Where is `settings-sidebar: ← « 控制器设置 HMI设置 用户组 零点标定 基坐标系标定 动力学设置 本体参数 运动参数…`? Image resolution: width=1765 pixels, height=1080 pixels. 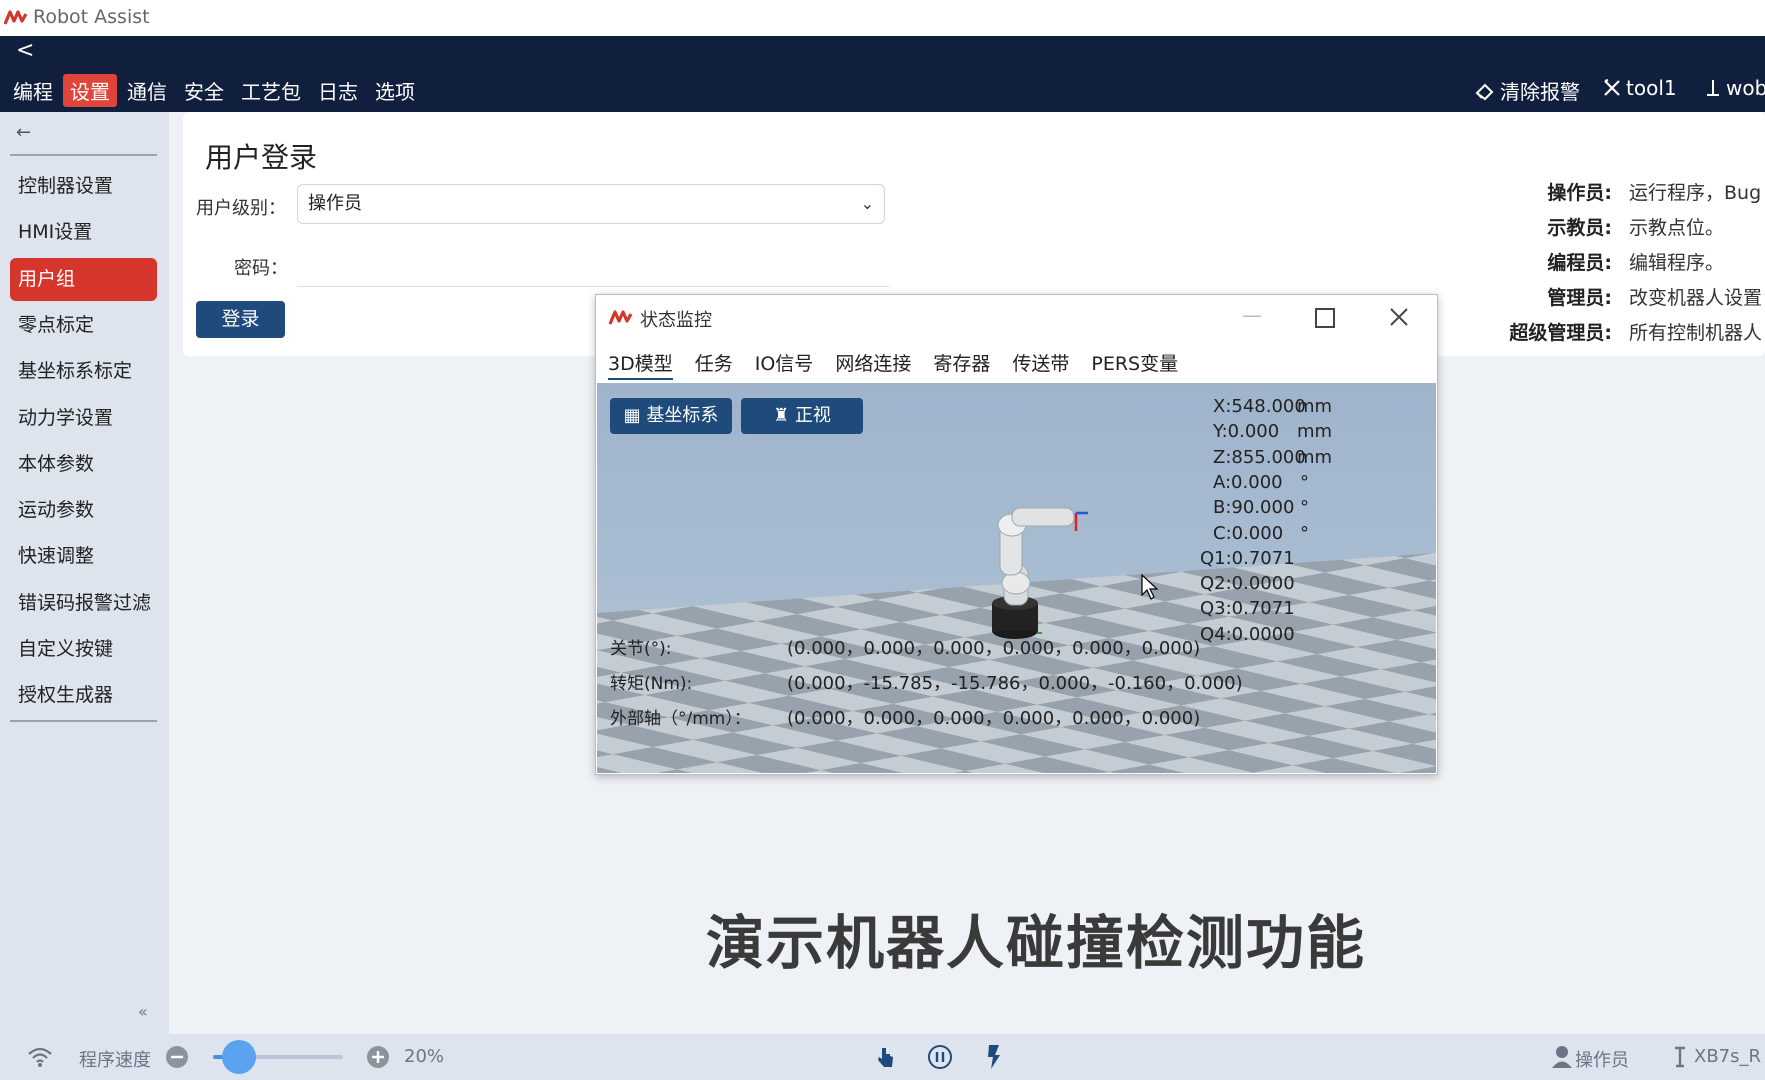
settings-sidebar: ← « 控制器设置 HMI设置 用户组 零点标定 基坐标系标定 动力学设置 本体参数 运动参数… is located at coordinates (84, 573).